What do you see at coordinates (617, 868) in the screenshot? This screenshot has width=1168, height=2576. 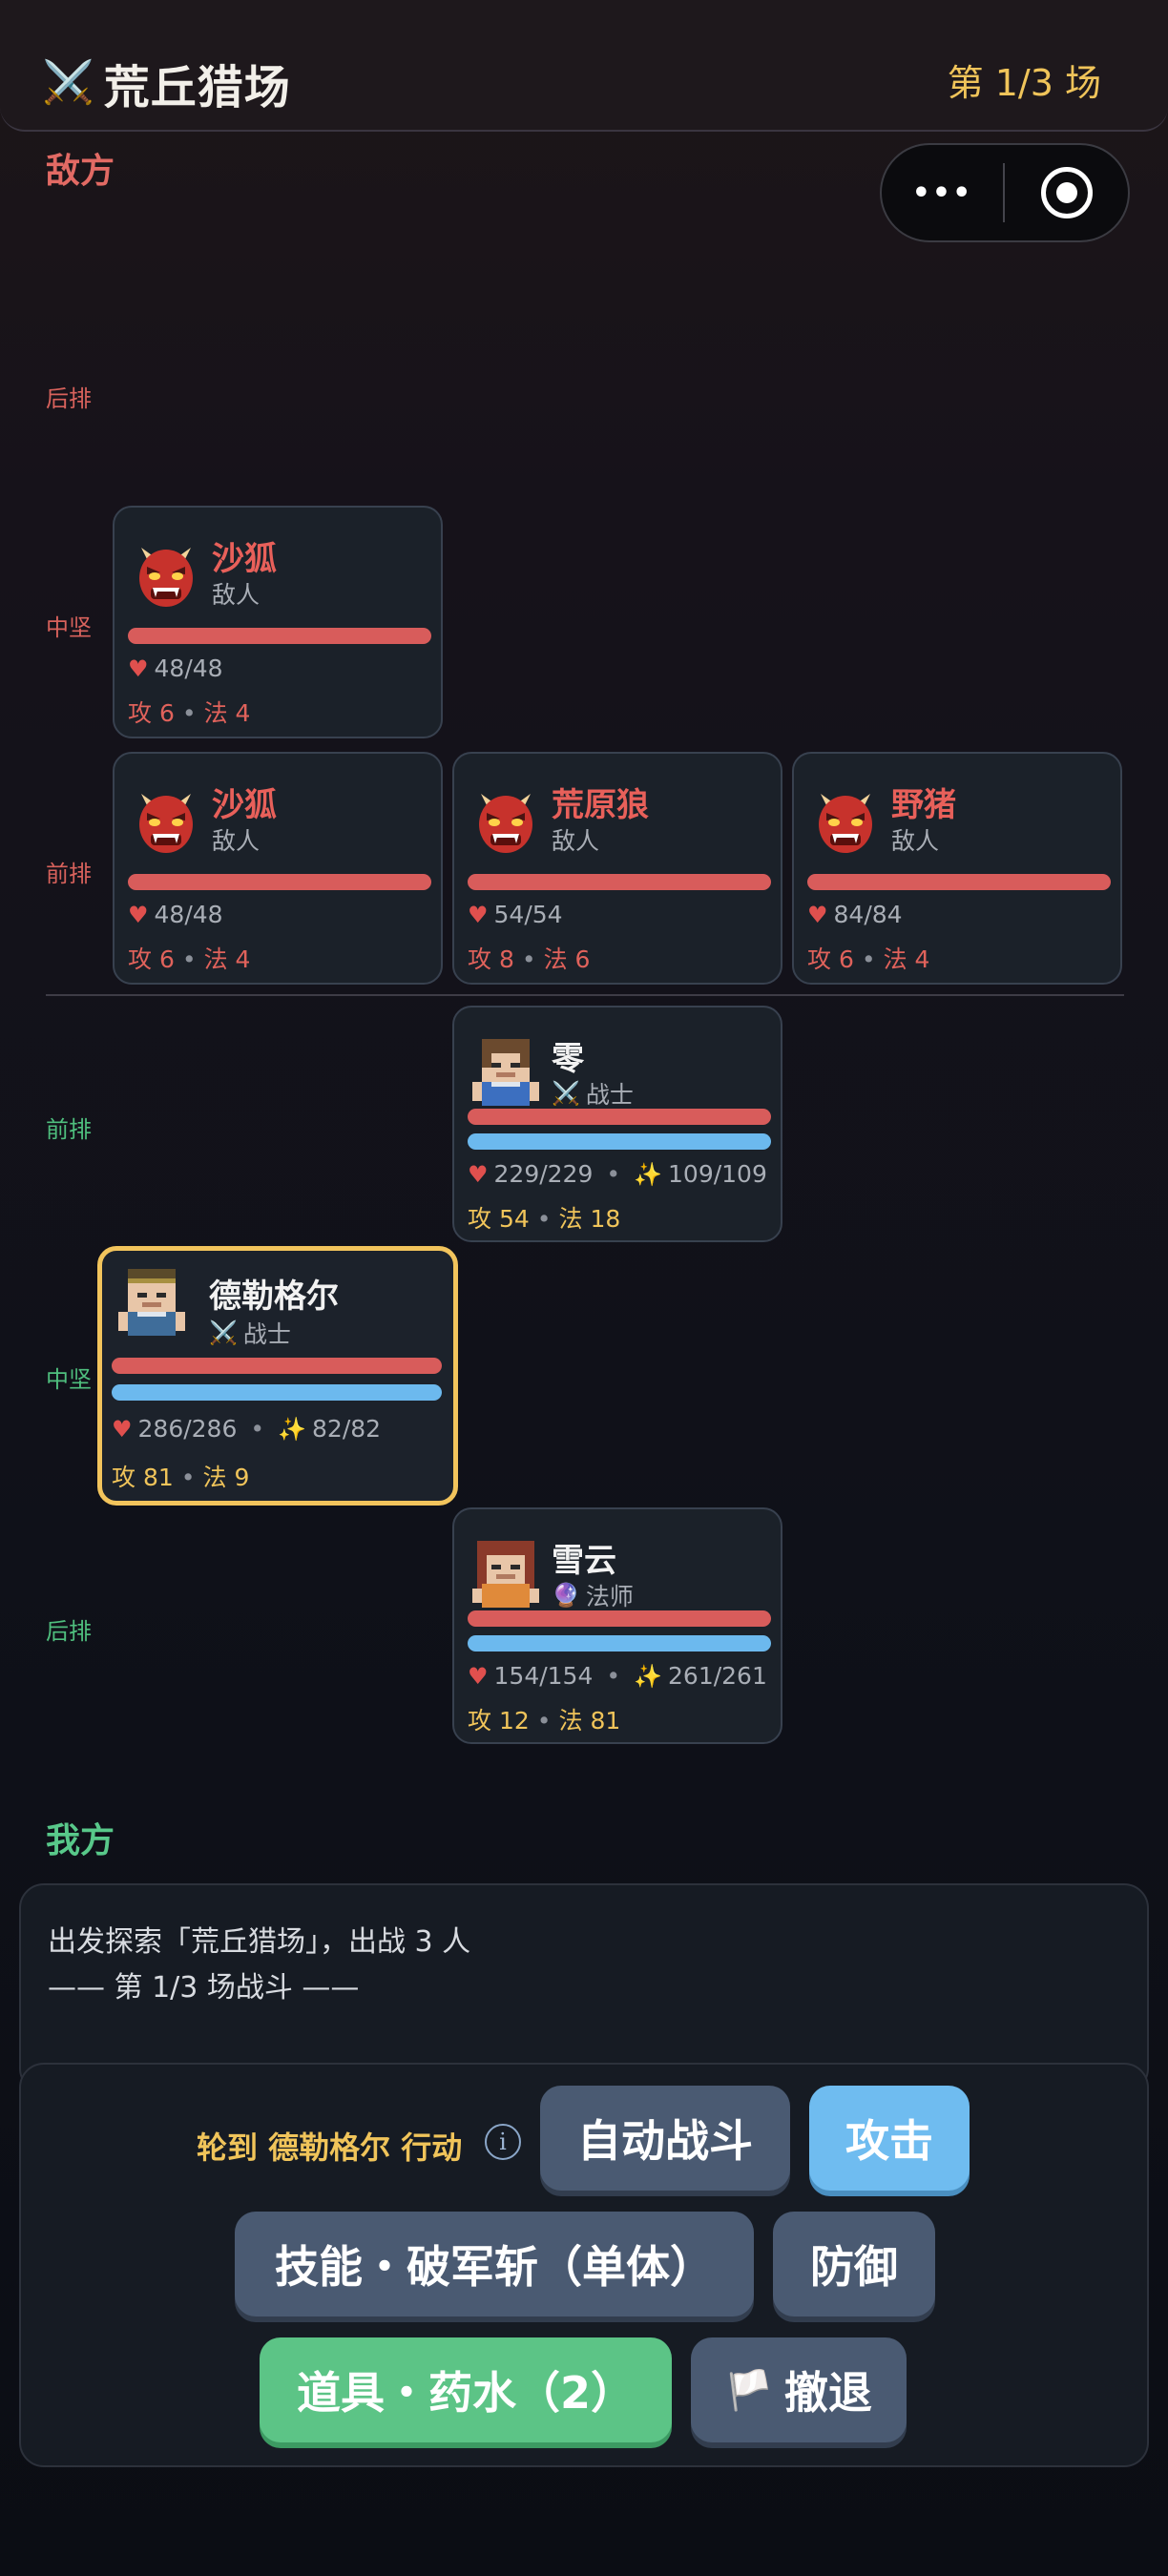 I see `enemy-card-wasteland-wolf: 荒原狼 敌人 ♥ 54/54 攻 8 • 法 6` at bounding box center [617, 868].